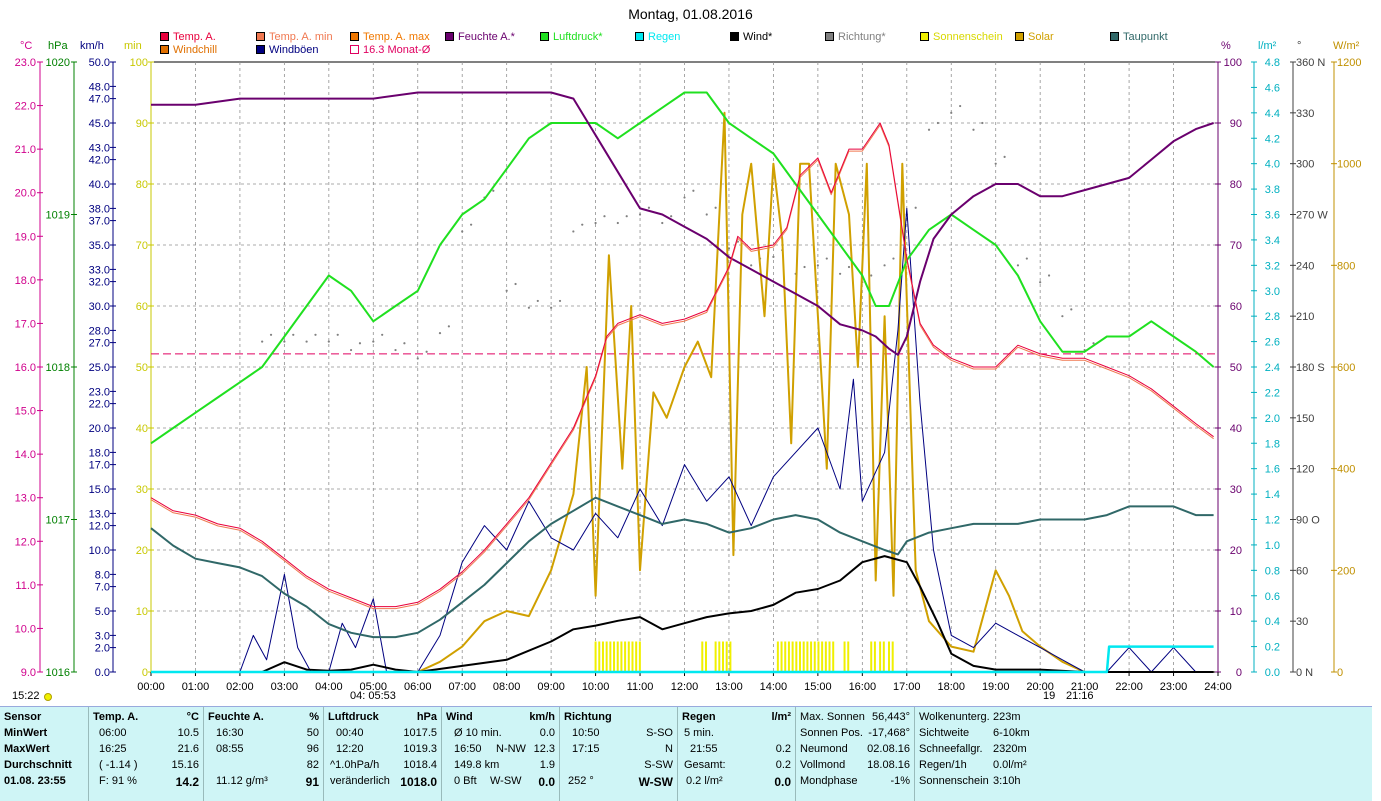 The height and width of the screenshot is (801, 1381). Describe the element at coordinates (58, 63) in the screenshot. I see `hpa-axis-label: 1020` at that location.